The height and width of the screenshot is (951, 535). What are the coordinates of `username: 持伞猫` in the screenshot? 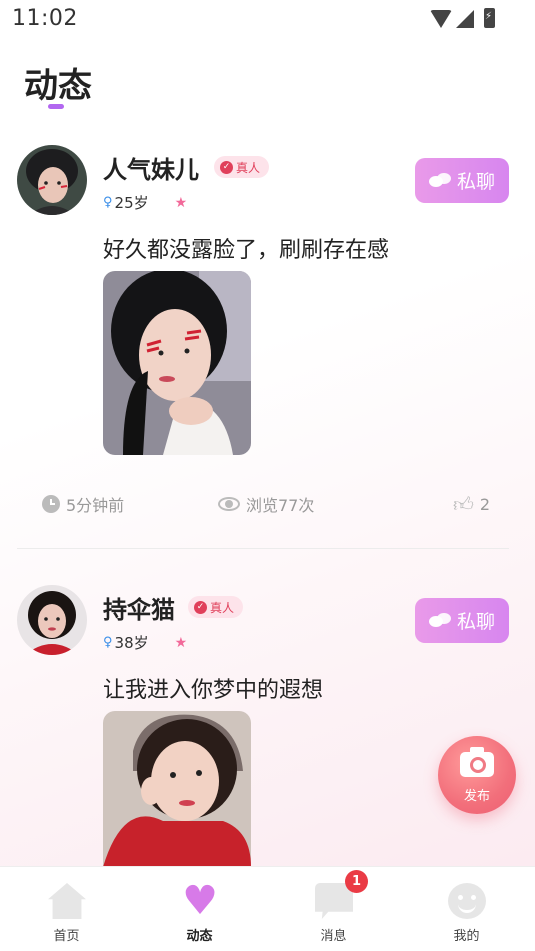 It's located at (139, 607).